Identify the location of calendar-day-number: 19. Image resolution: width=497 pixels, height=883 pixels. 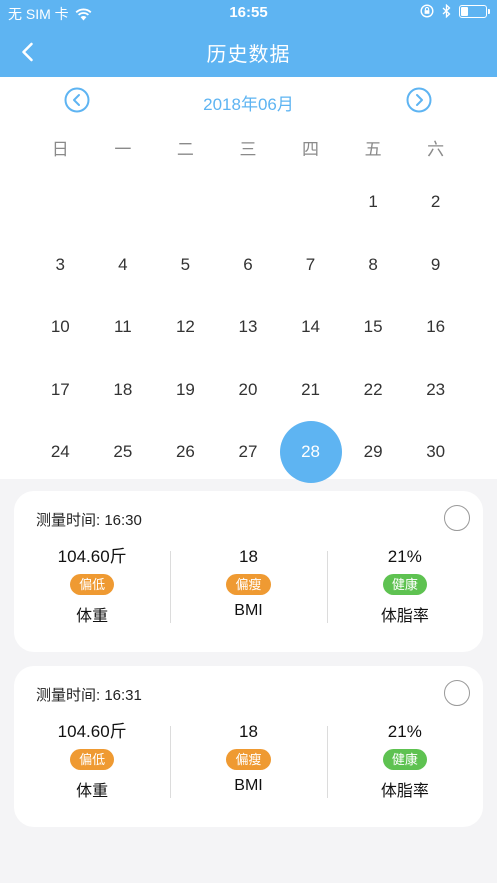
(185, 389).